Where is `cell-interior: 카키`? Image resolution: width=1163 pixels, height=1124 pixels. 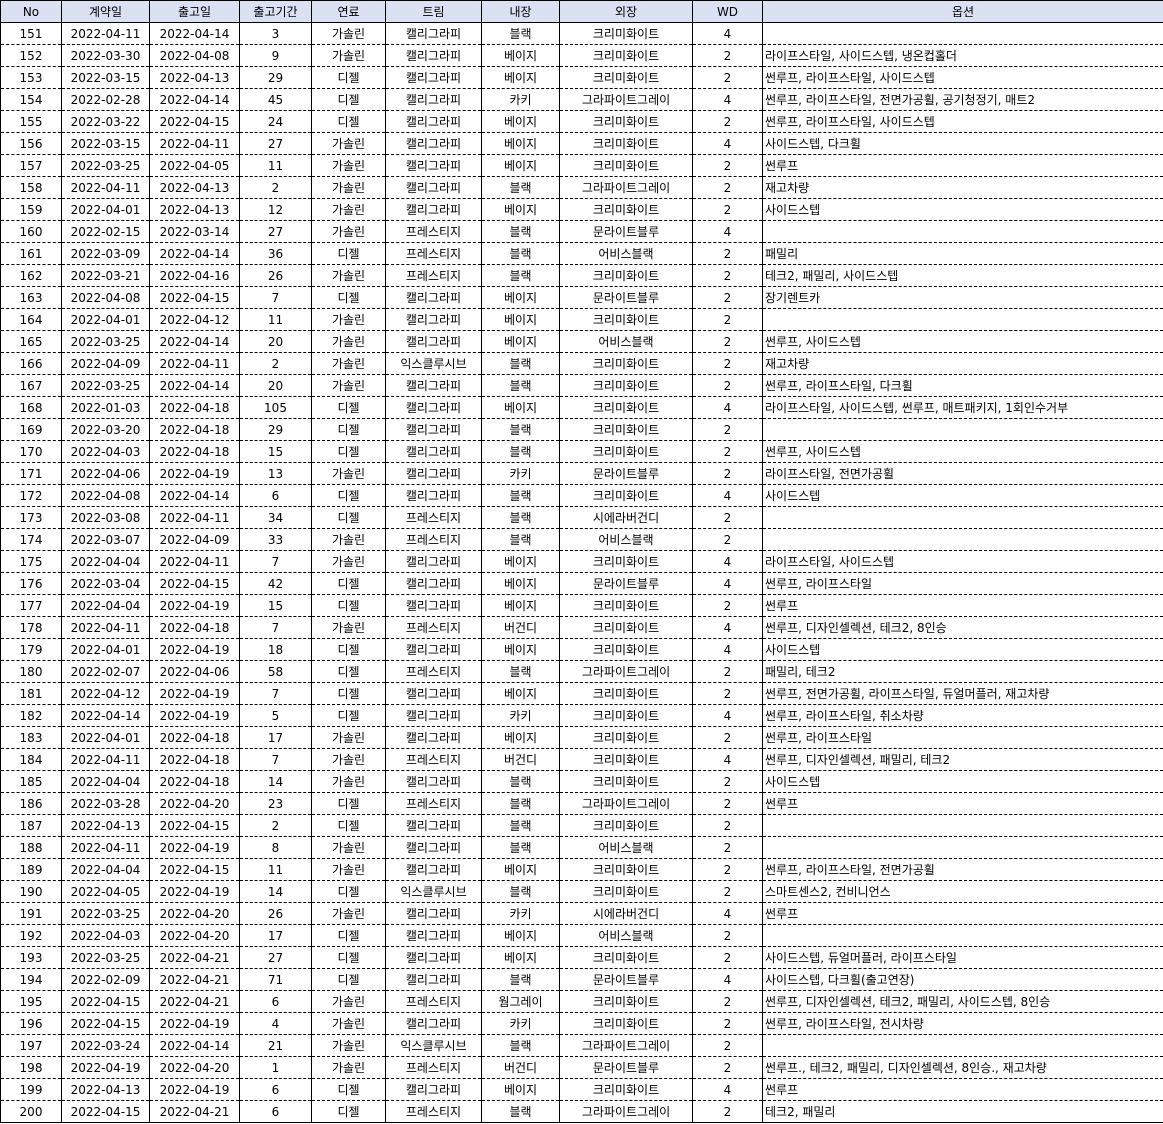
cell-interior: 카키 is located at coordinates (520, 715).